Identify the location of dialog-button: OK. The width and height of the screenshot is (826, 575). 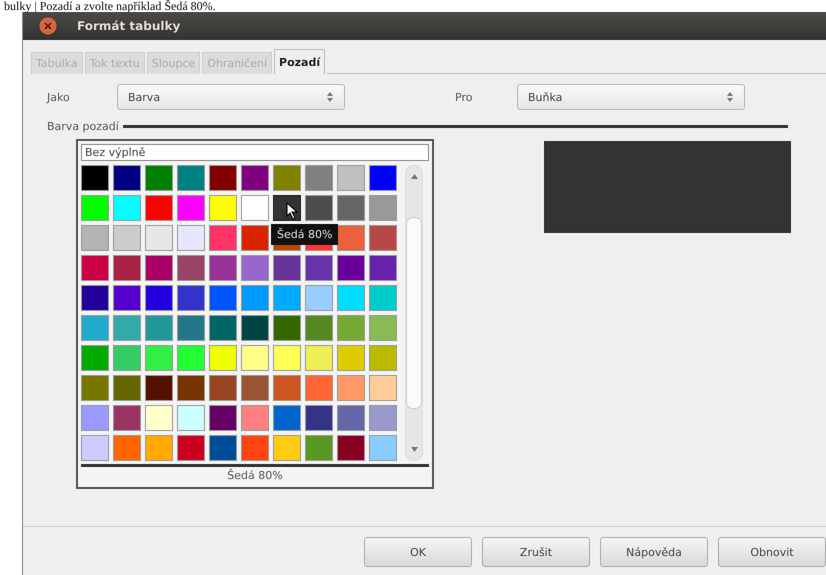
(418, 552).